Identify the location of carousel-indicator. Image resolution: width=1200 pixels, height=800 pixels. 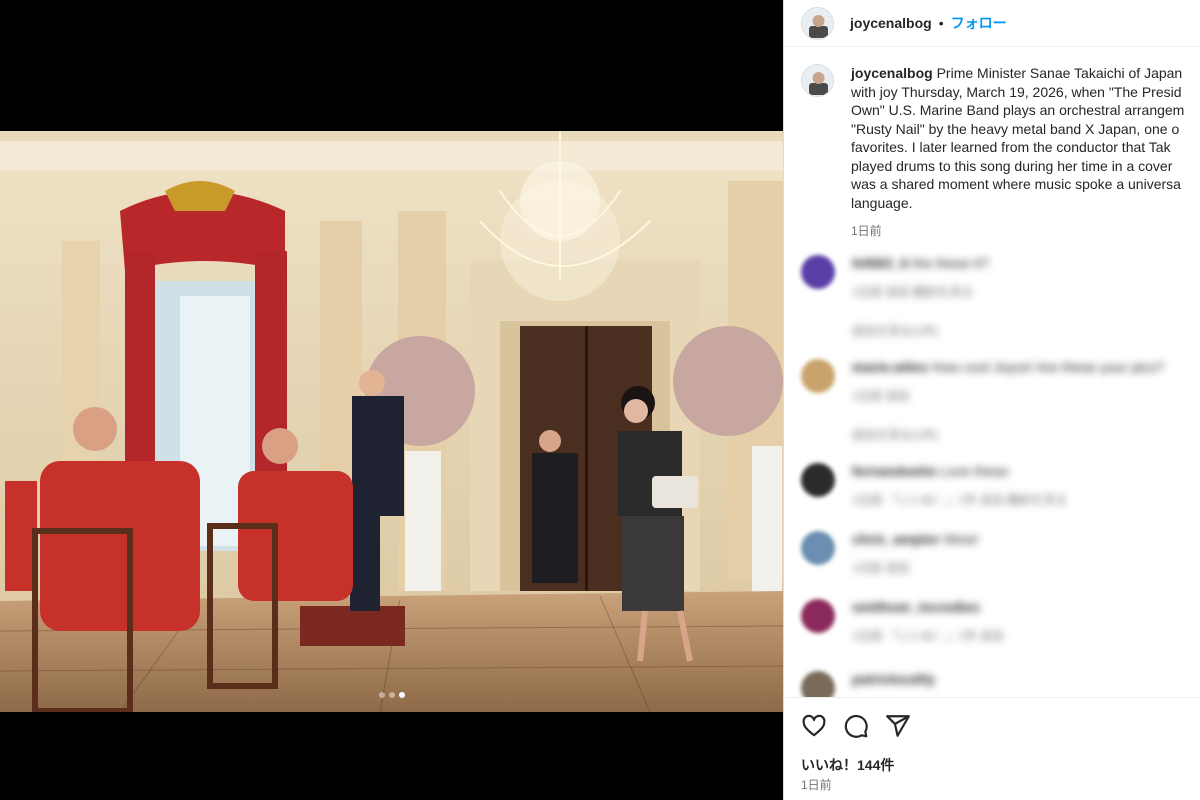
(391, 695).